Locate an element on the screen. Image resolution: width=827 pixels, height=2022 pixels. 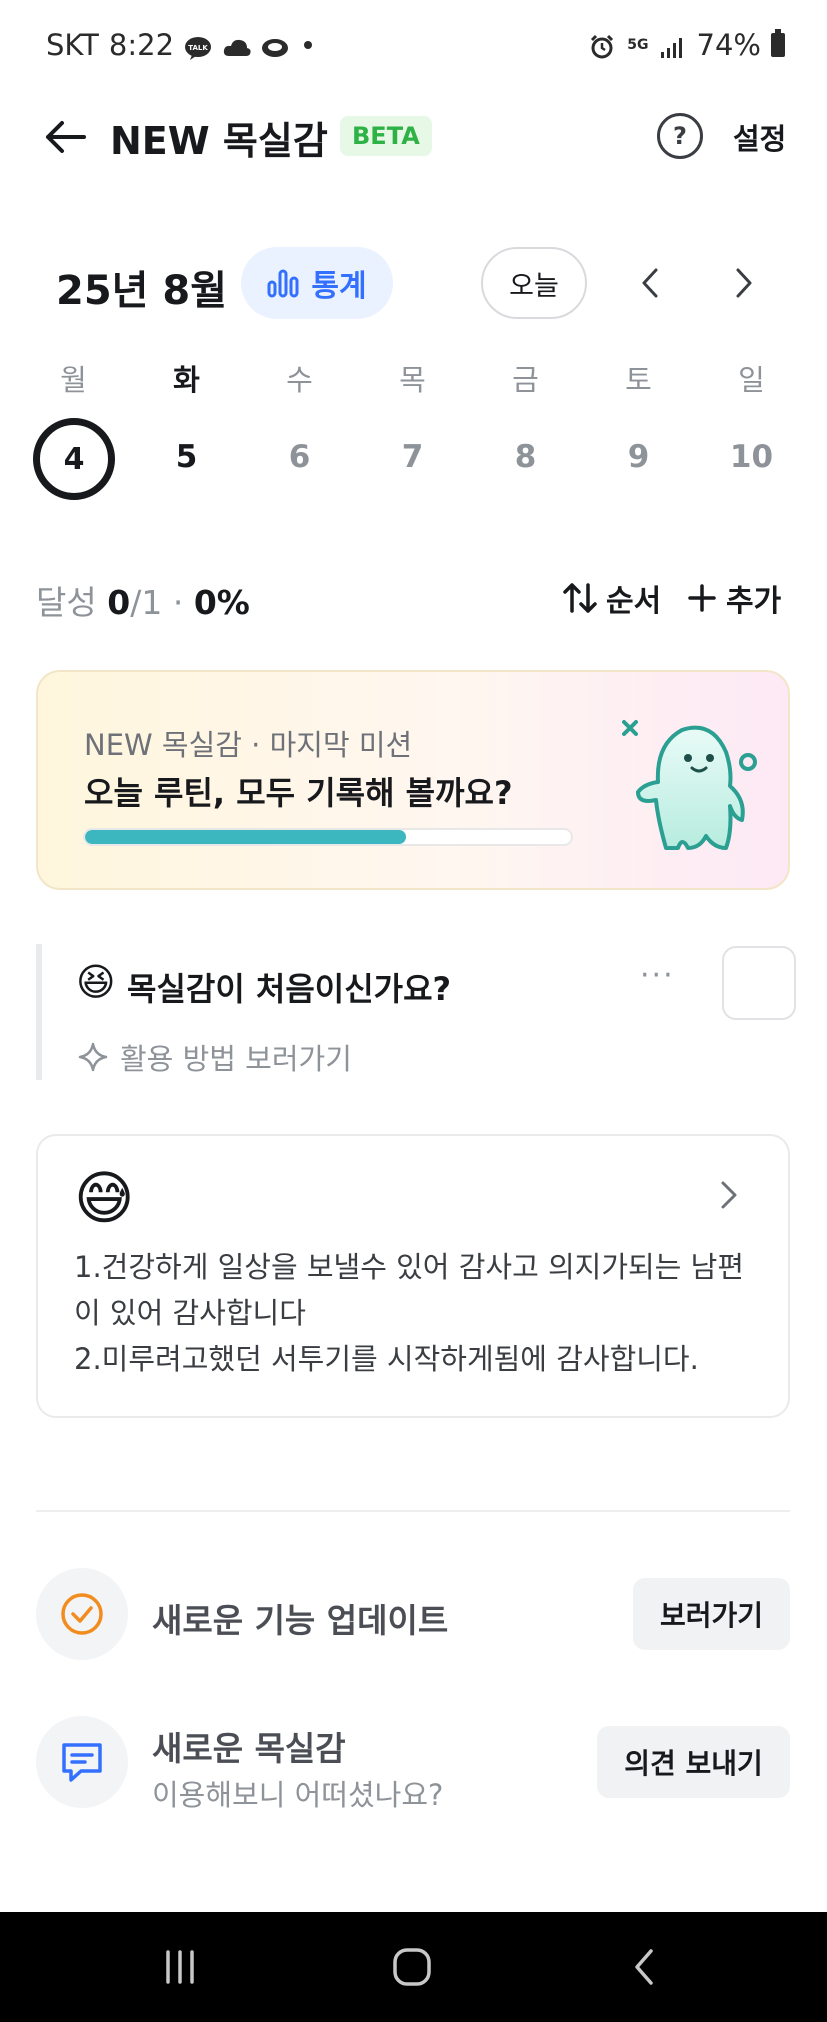
clock: 8:22 is located at coordinates (141, 45).